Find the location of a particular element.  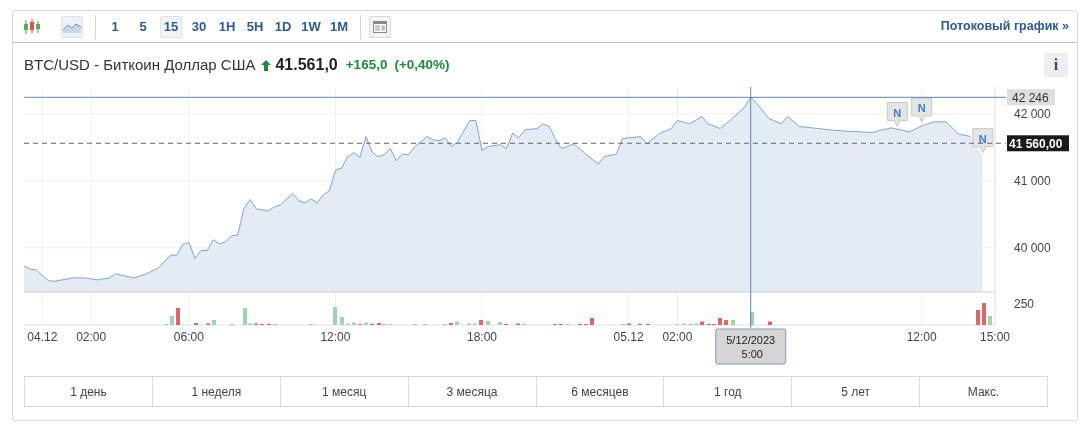

last-price: 41.561,0 is located at coordinates (306, 65).